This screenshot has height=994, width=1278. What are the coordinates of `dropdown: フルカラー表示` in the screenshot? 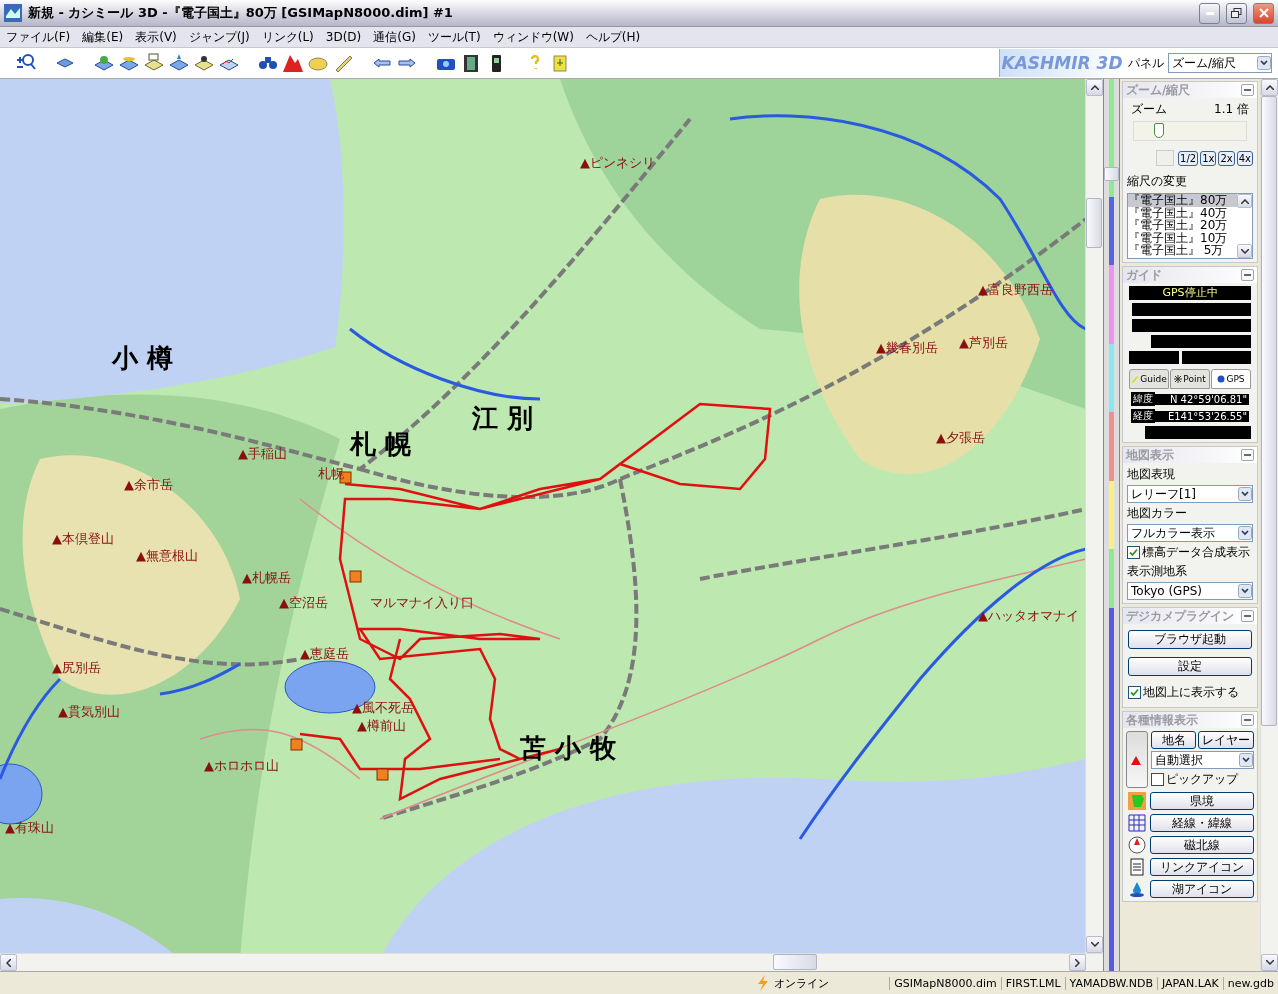 It's located at (1190, 533).